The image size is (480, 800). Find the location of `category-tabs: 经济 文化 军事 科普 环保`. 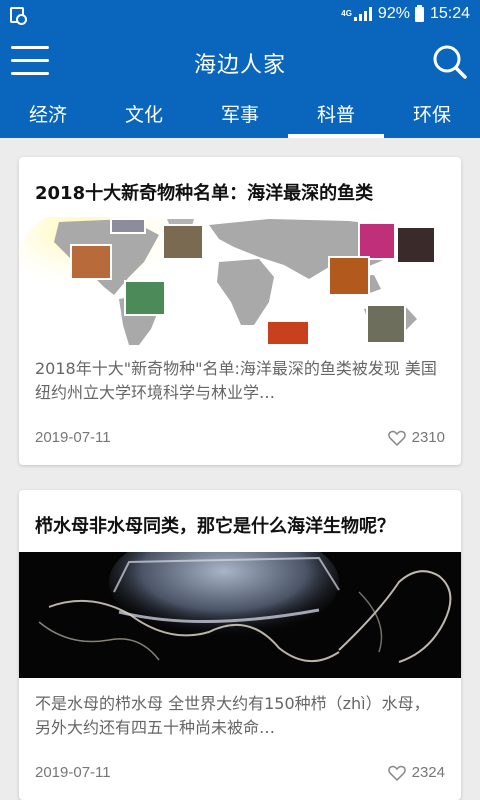

category-tabs: 经济 文化 军事 科普 环保 is located at coordinates (240, 115).